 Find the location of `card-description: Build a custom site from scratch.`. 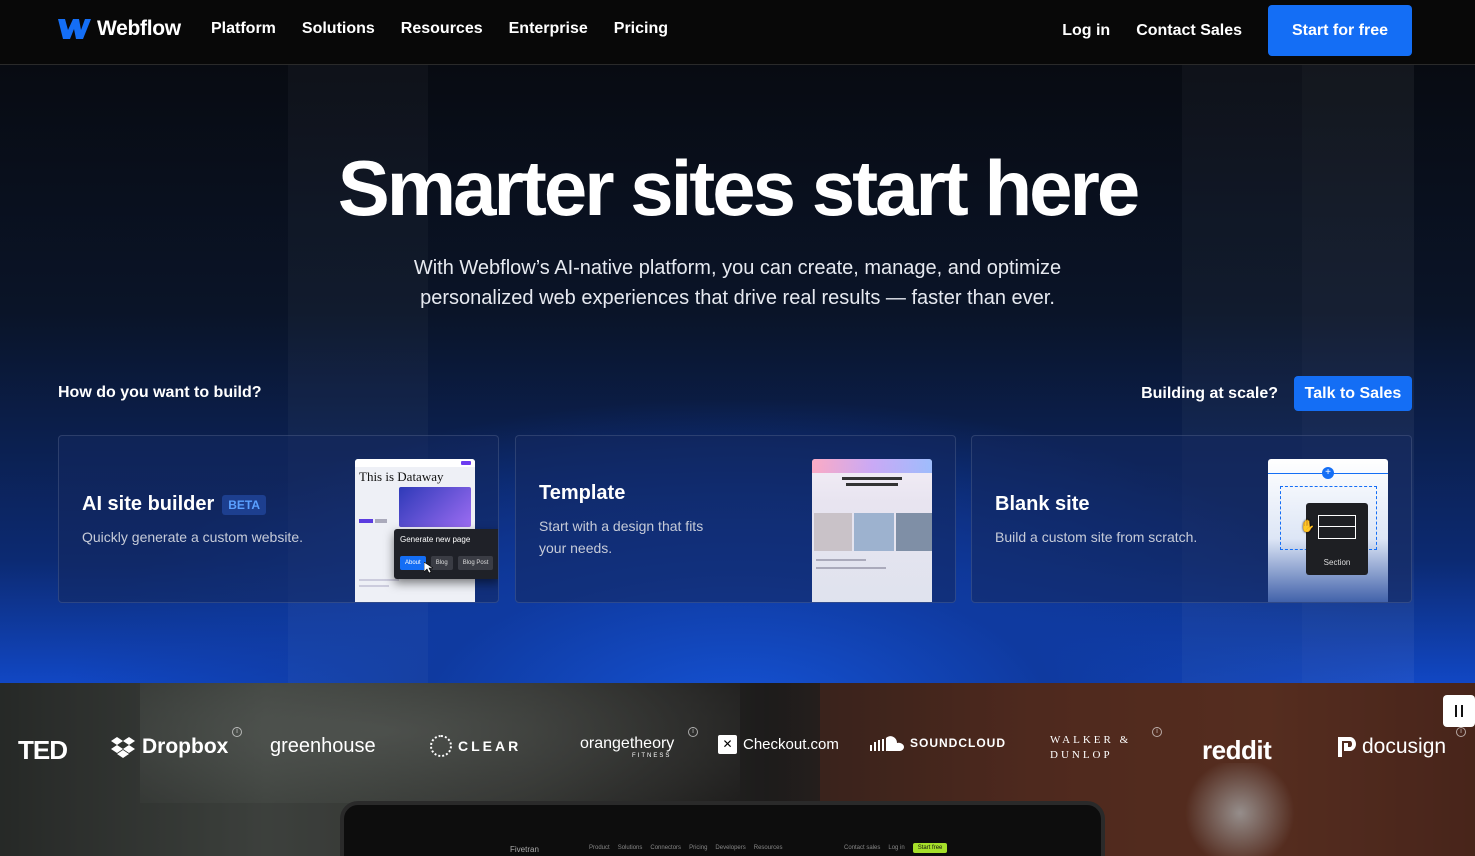

card-description: Build a custom site from scratch. is located at coordinates (1096, 537).